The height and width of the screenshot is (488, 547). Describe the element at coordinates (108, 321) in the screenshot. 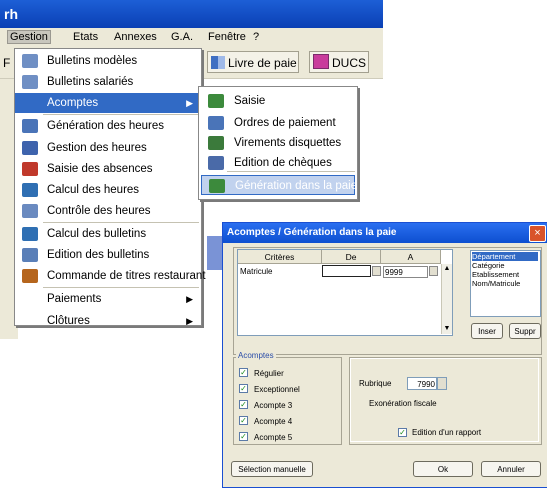

I see `gestion-menu-item: Clôtures ▶` at that location.